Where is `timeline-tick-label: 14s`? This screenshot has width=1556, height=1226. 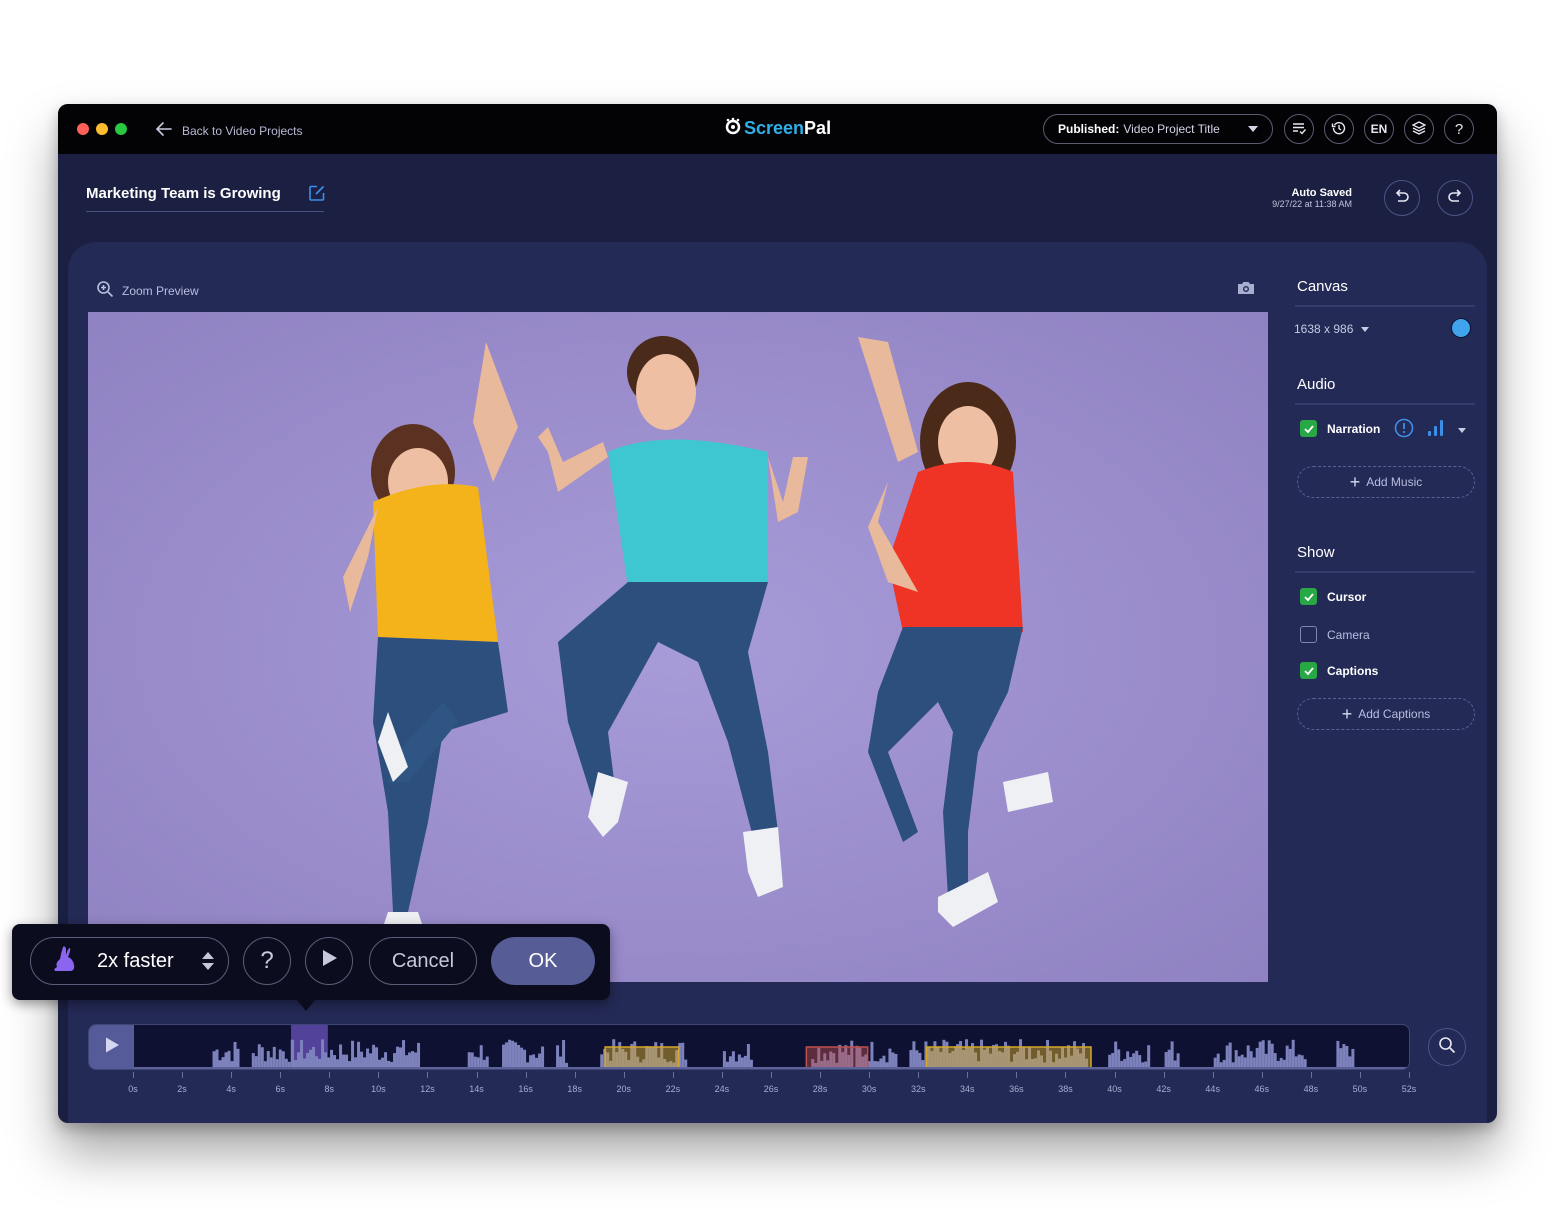
timeline-tick-label: 14s is located at coordinates (476, 1089).